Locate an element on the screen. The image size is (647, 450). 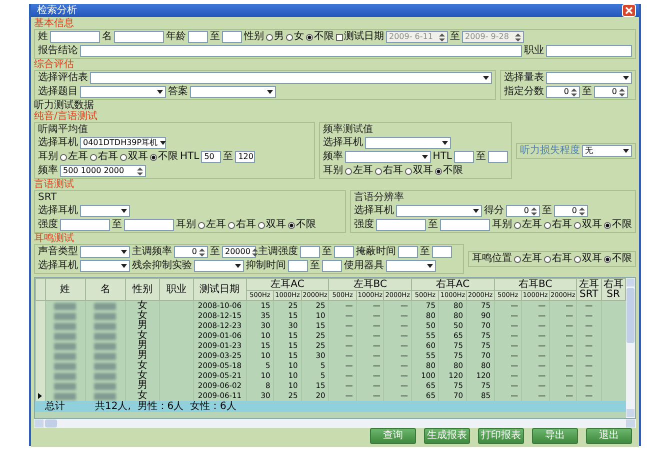
field-label: 主调频率 is located at coordinates (152, 252).